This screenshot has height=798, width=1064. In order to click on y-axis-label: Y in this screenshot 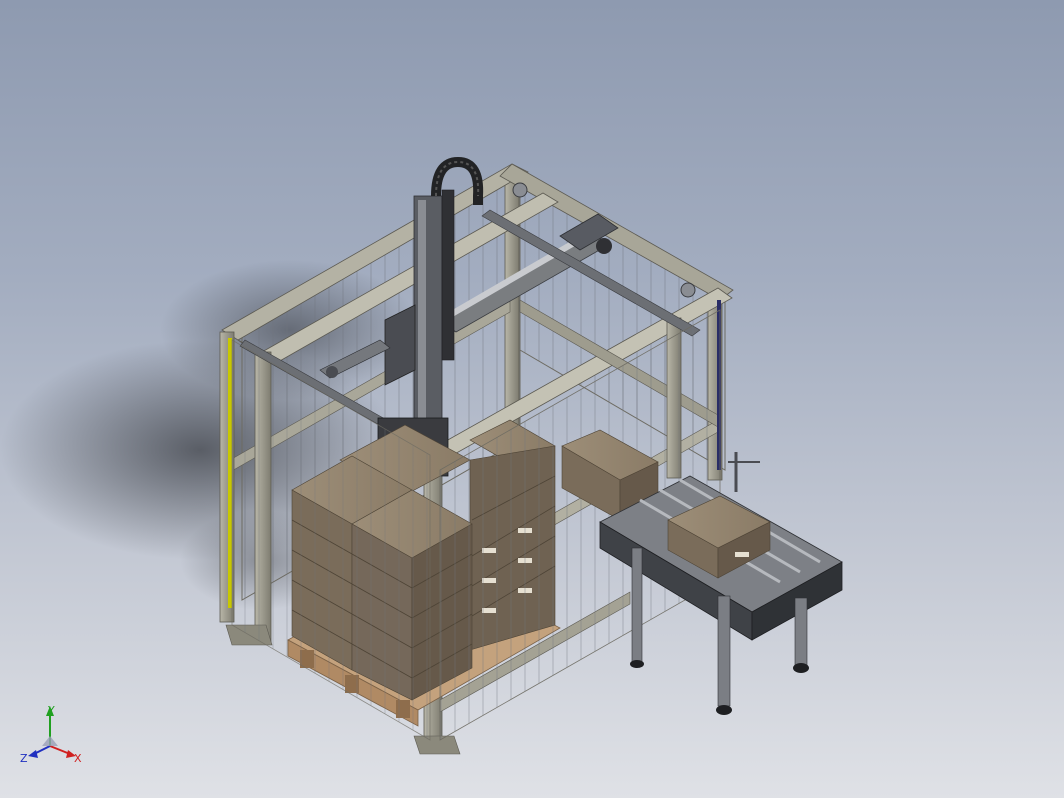, I will do `click(51, 710)`.